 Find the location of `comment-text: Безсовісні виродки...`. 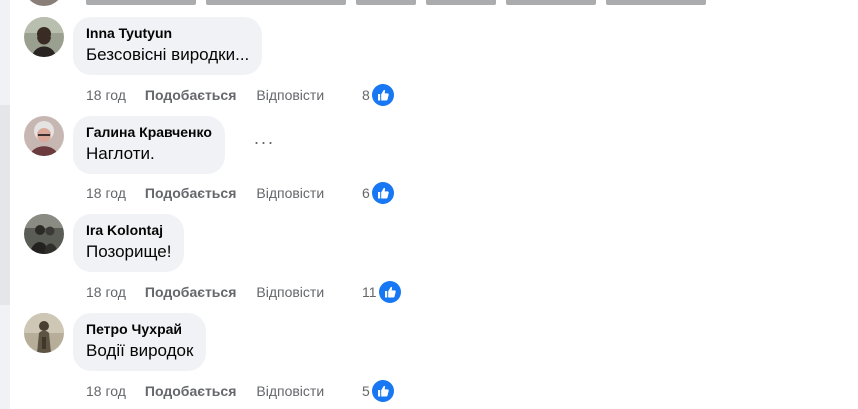

comment-text: Безсовісні виродки... is located at coordinates (168, 54).